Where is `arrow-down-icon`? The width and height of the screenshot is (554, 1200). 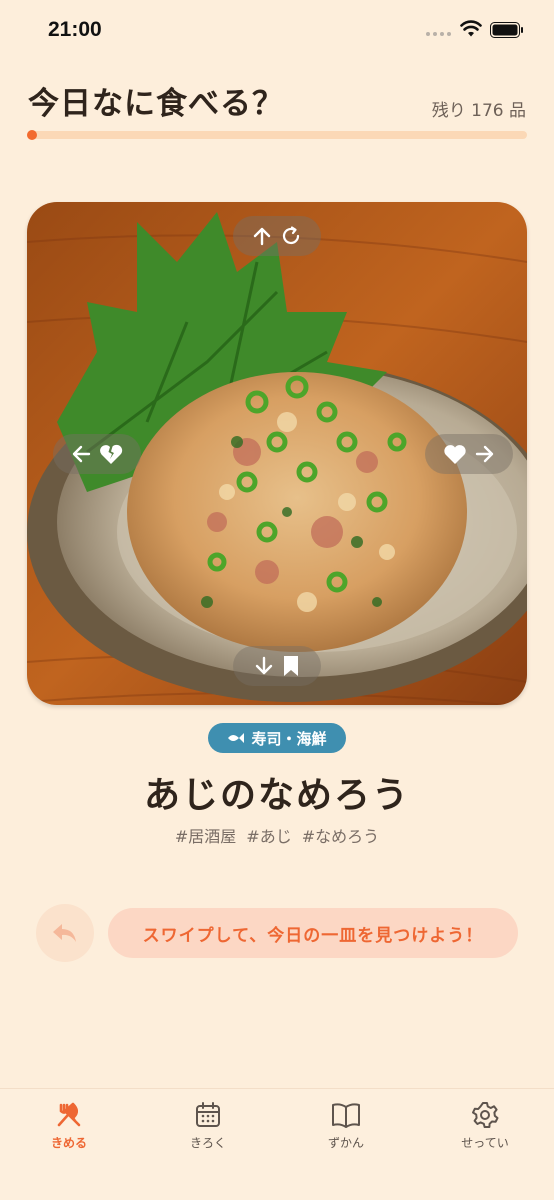
arrow-down-icon is located at coordinates (264, 665).